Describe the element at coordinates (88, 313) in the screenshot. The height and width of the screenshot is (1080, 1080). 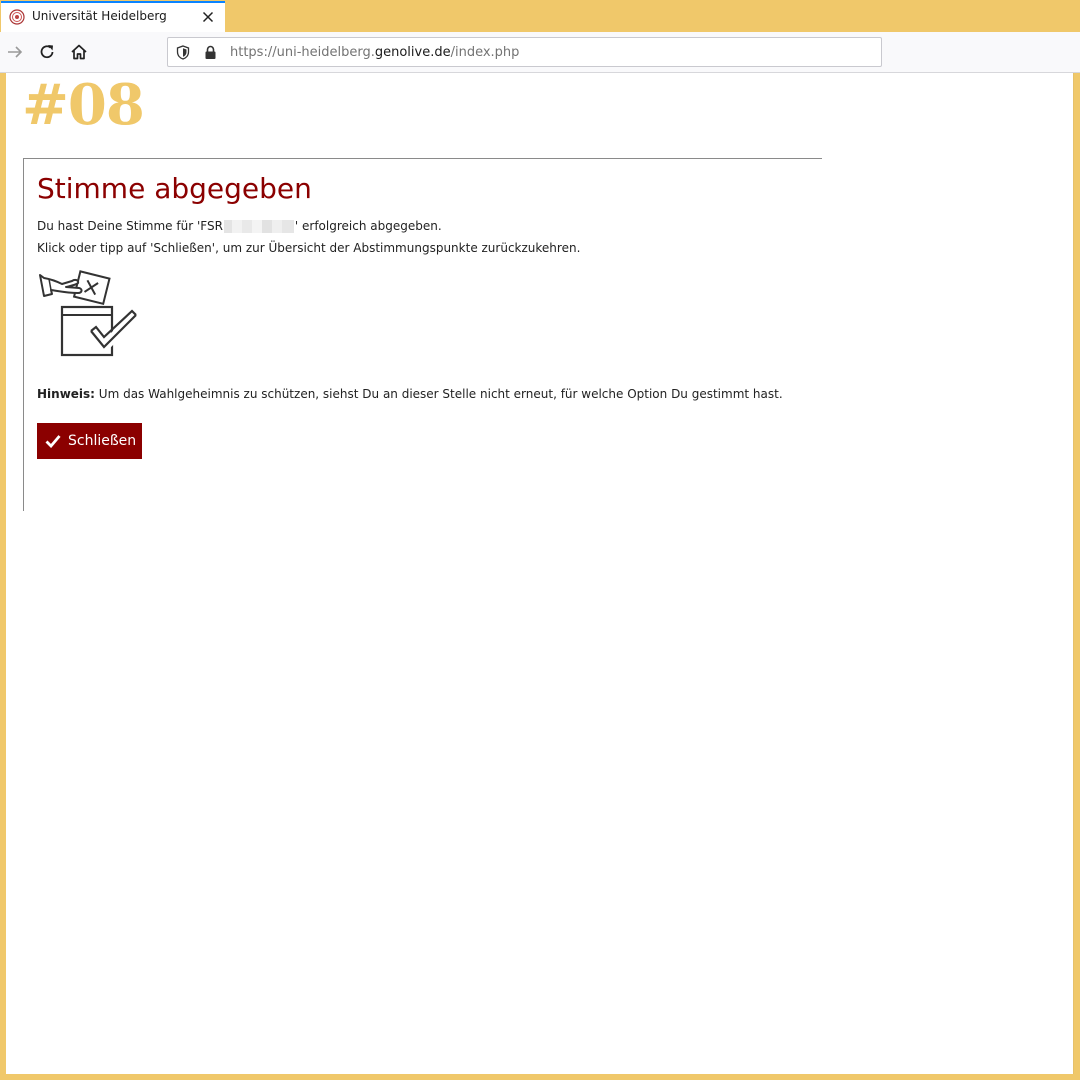
I see `ballot-box-icon` at that location.